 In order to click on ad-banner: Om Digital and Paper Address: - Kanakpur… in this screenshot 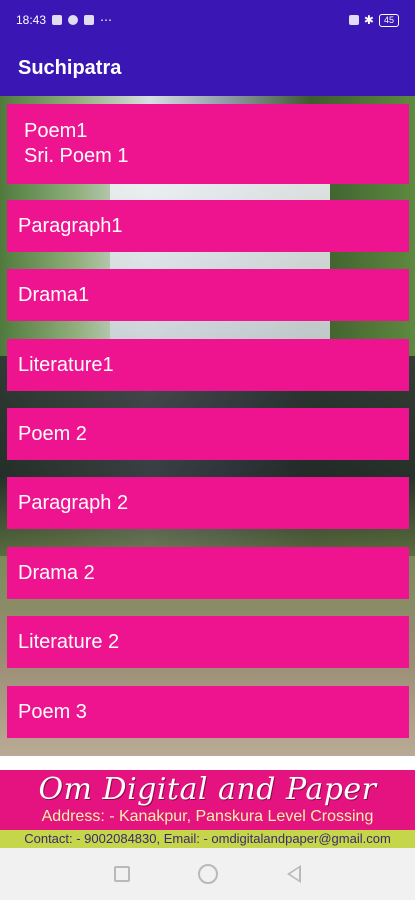, I will do `click(207, 809)`.